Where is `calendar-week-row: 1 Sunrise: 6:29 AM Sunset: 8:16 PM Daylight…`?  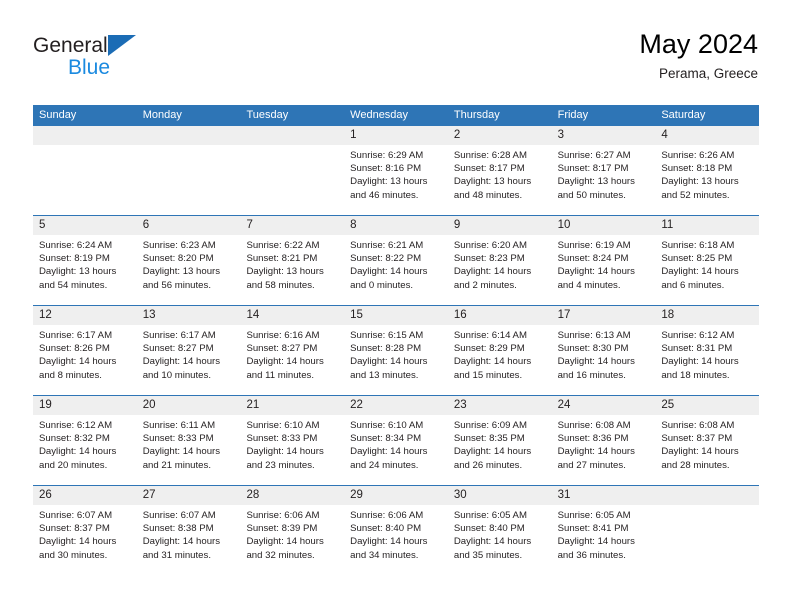
calendar-week-row: 1 Sunrise: 6:29 AM Sunset: 8:16 PM Daylight… is located at coordinates (396, 170).